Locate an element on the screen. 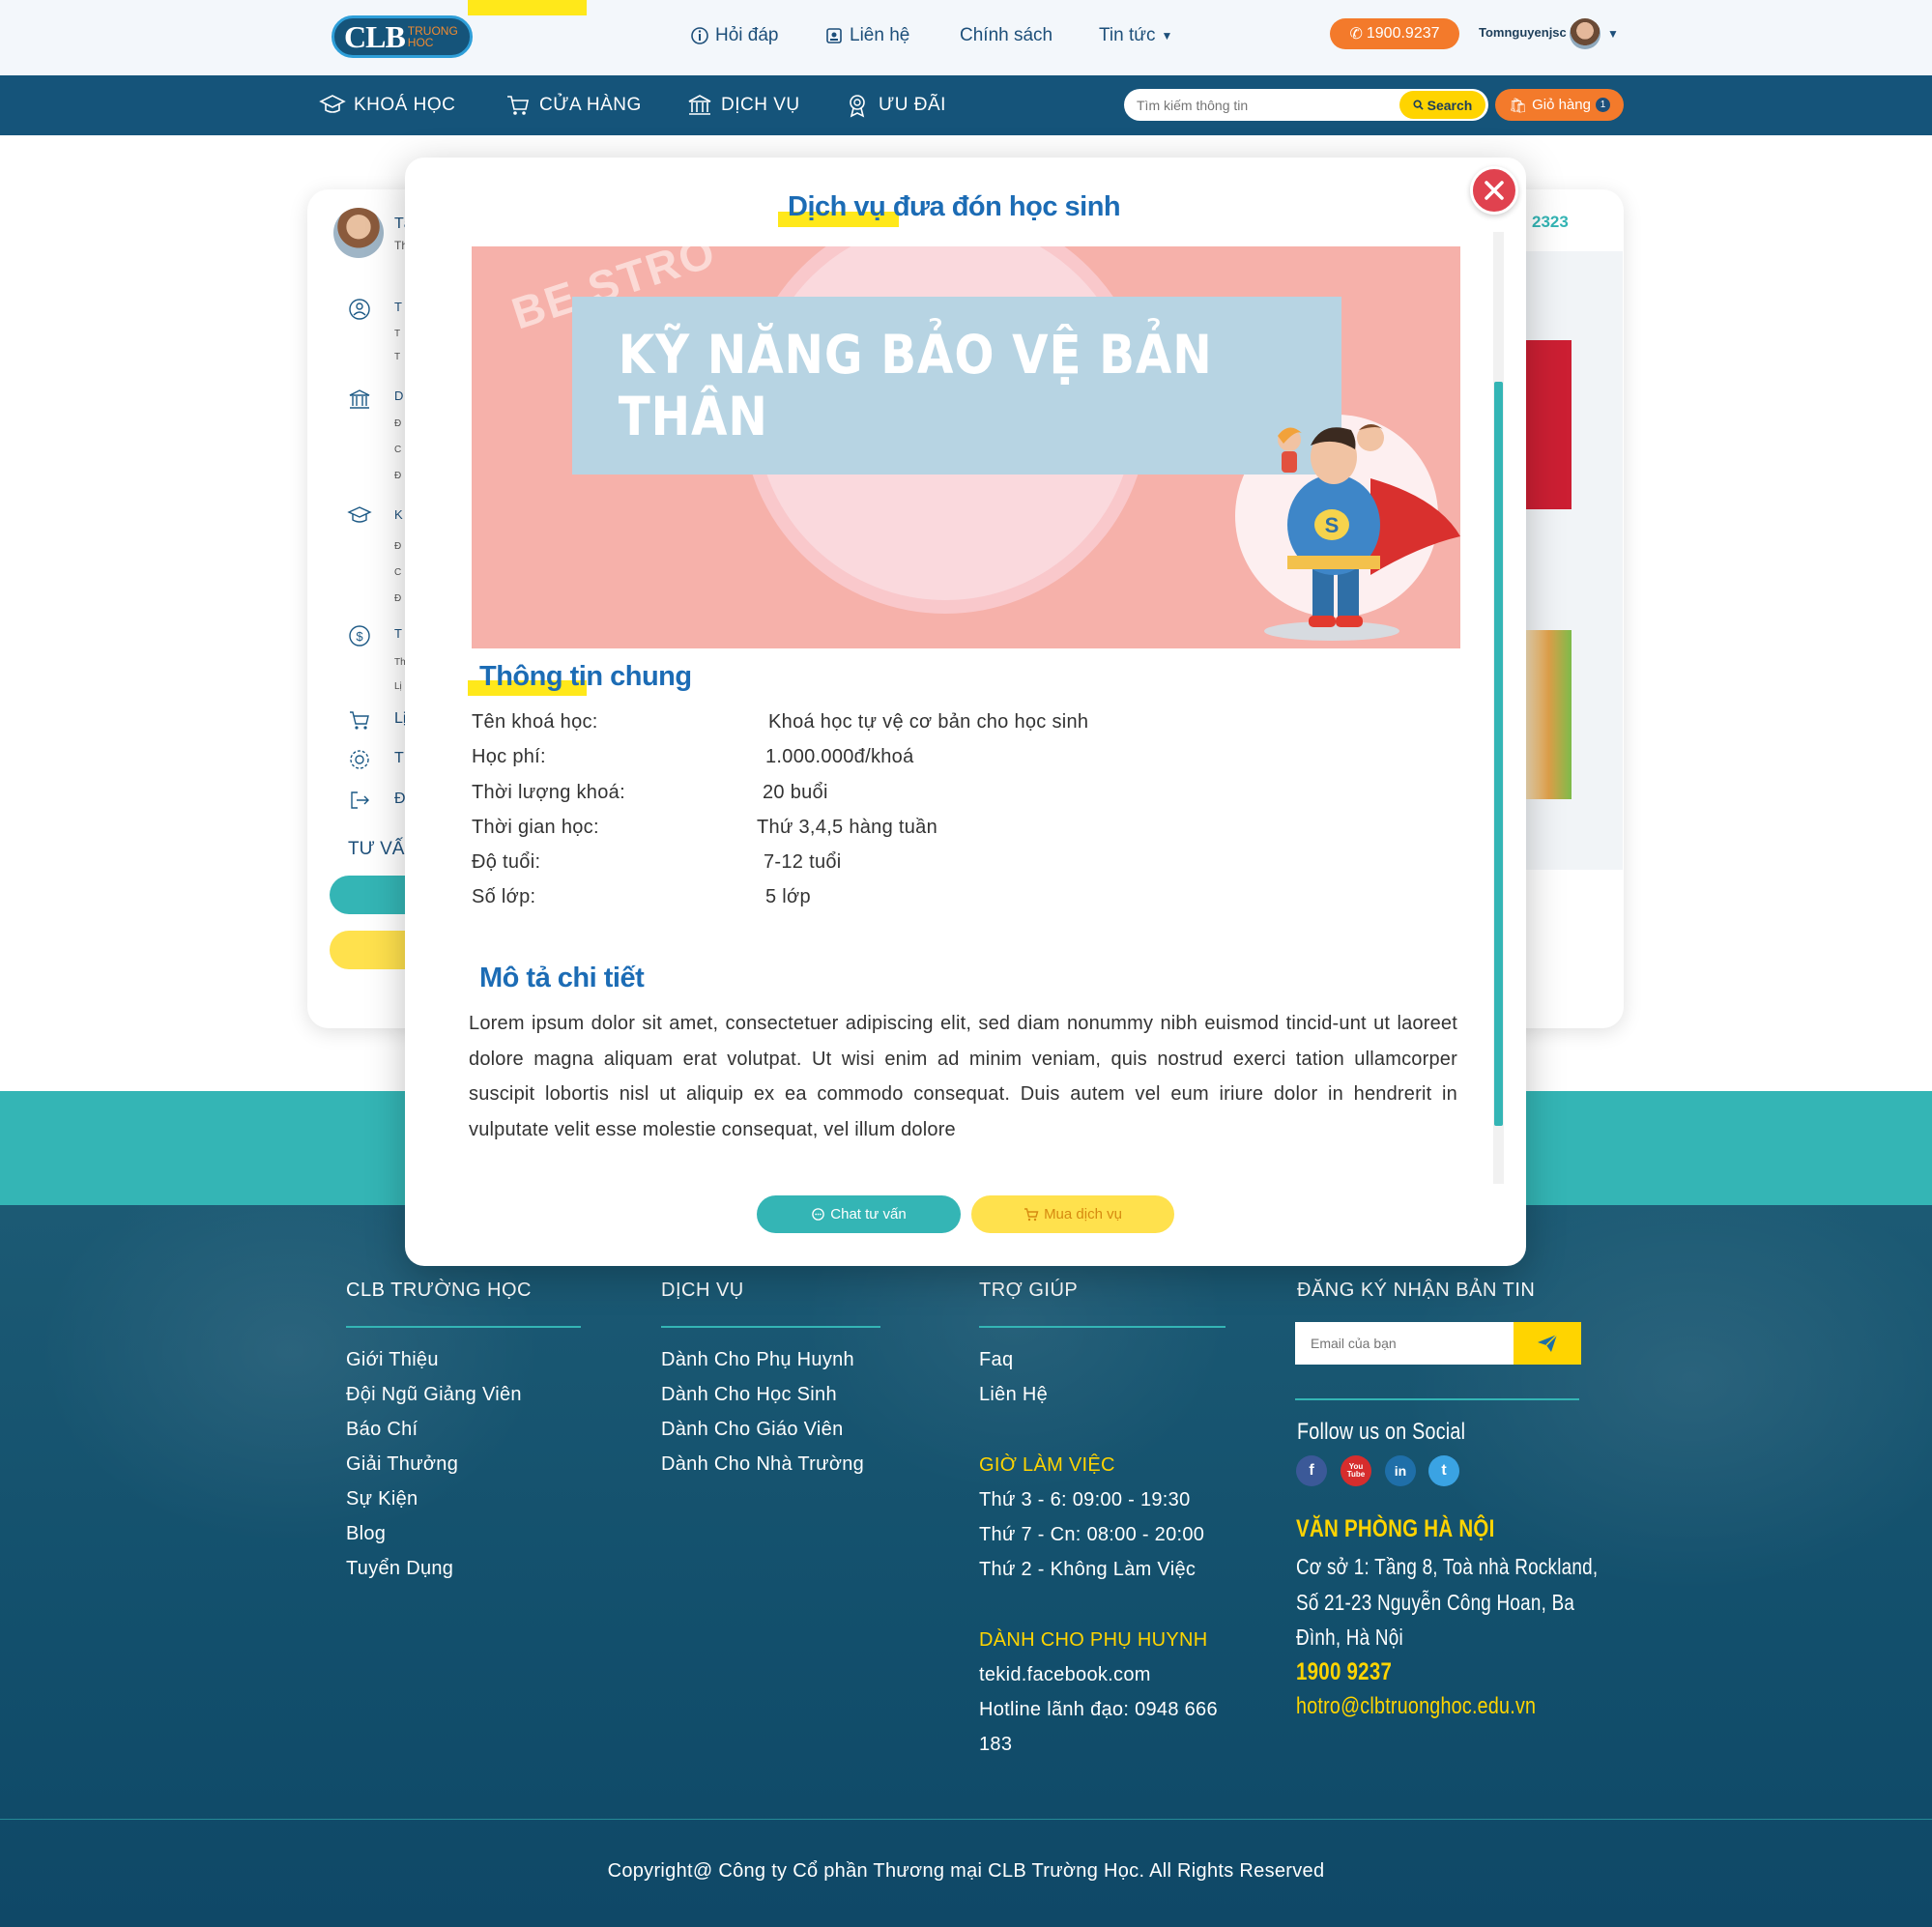 This screenshot has width=1932, height=1927. footer-link: Báo Chí is located at coordinates (382, 1430).